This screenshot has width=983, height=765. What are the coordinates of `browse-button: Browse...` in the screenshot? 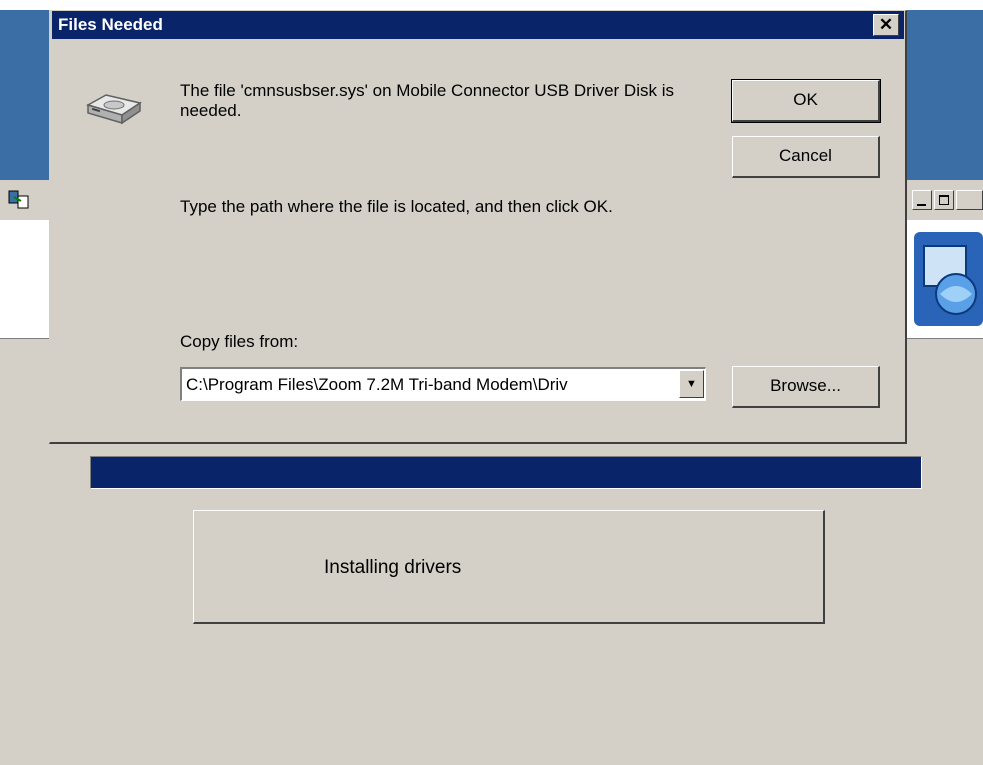 It's located at (806, 387).